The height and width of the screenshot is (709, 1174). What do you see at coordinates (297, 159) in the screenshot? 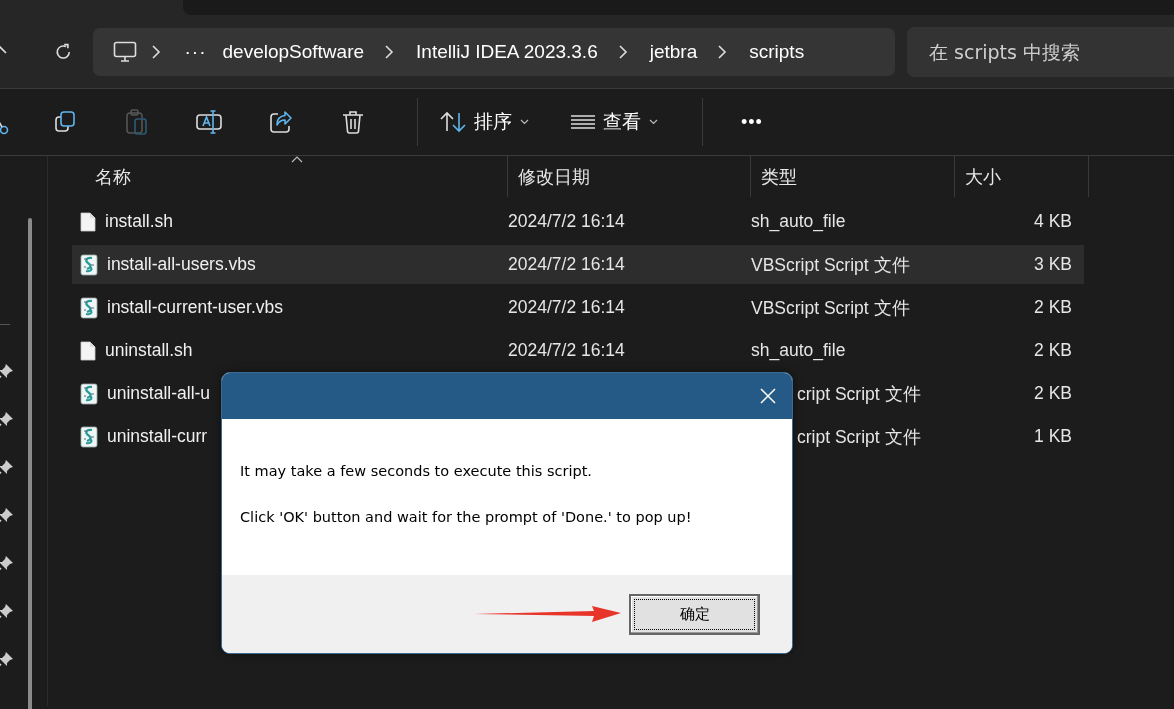
I see `sort-caret-icon` at bounding box center [297, 159].